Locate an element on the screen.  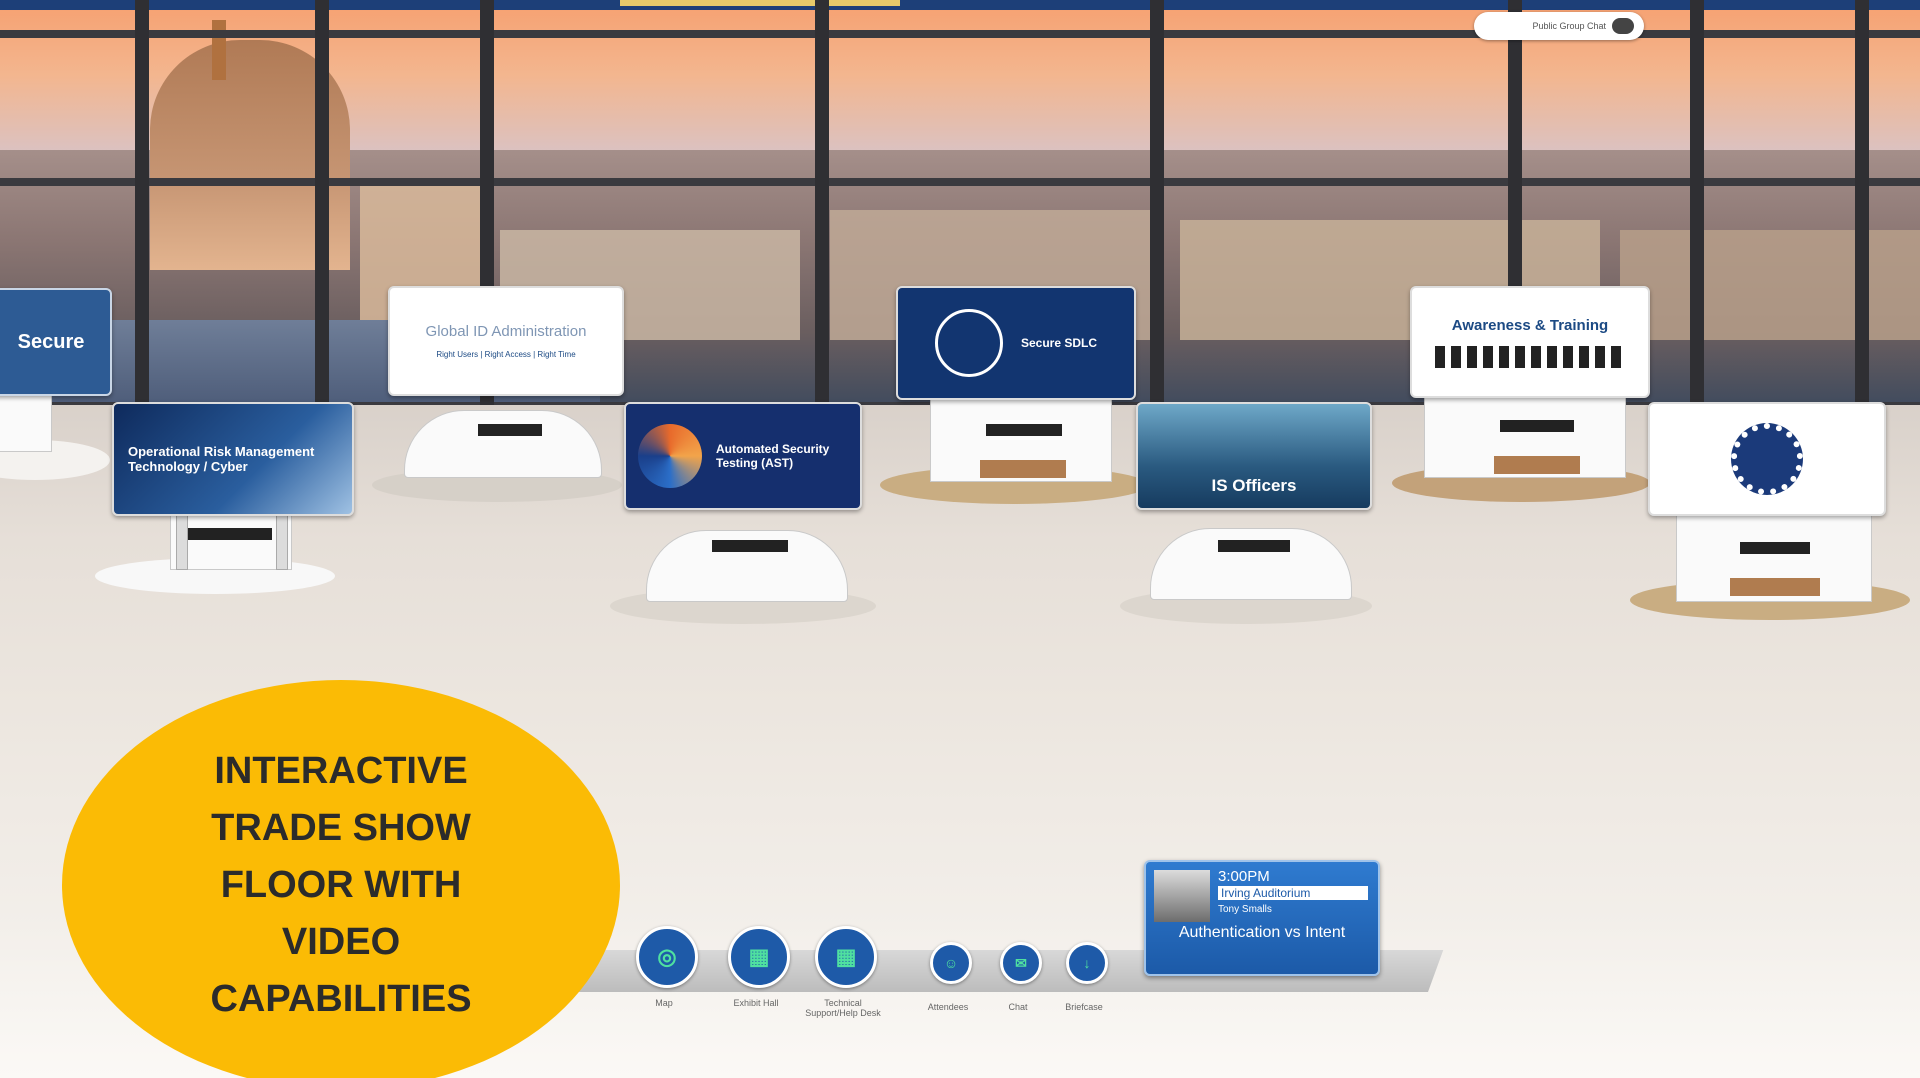
exhibit-hall-button: ▦ is located at coordinates (759, 957).